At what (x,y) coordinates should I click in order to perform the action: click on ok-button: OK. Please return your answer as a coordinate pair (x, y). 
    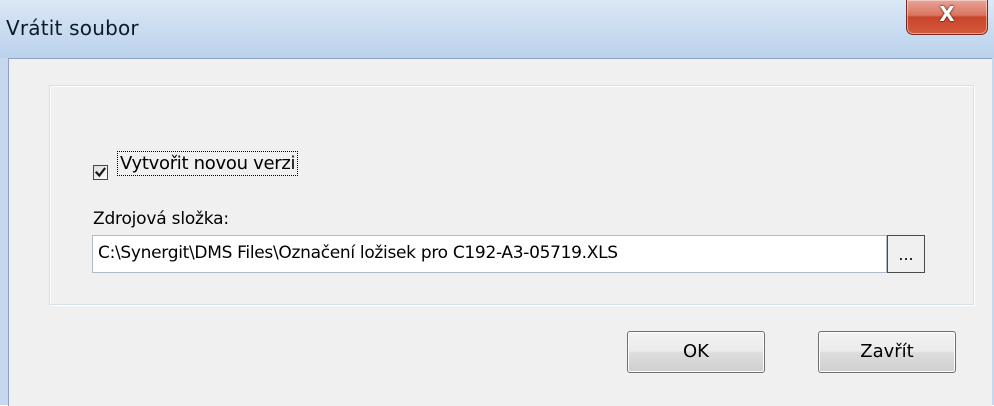
    Looking at the image, I should click on (696, 352).